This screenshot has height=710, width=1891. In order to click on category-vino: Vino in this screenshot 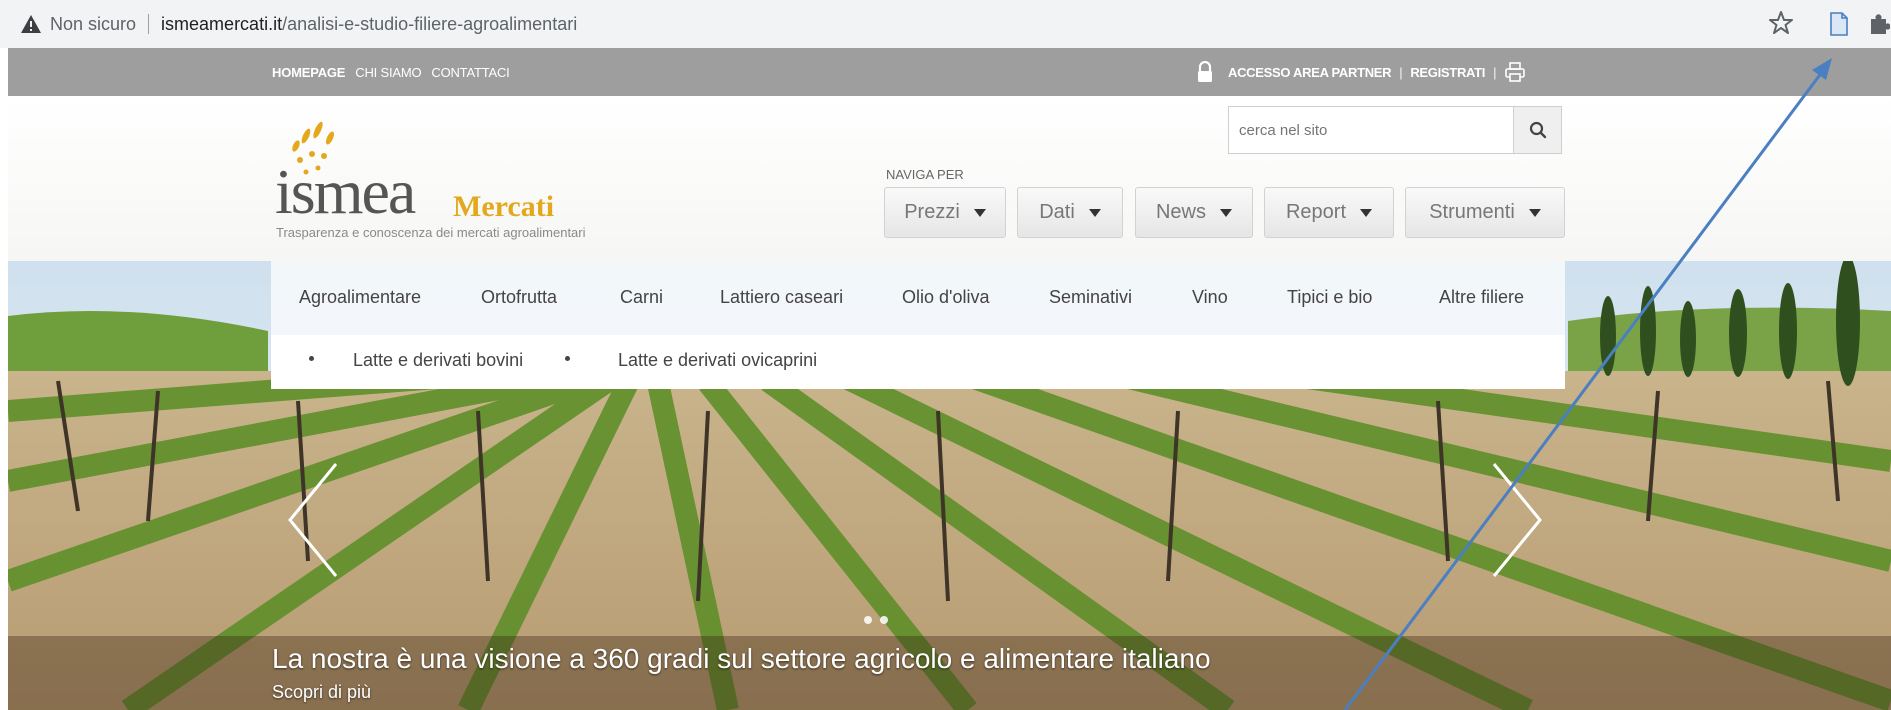, I will do `click(1210, 297)`.